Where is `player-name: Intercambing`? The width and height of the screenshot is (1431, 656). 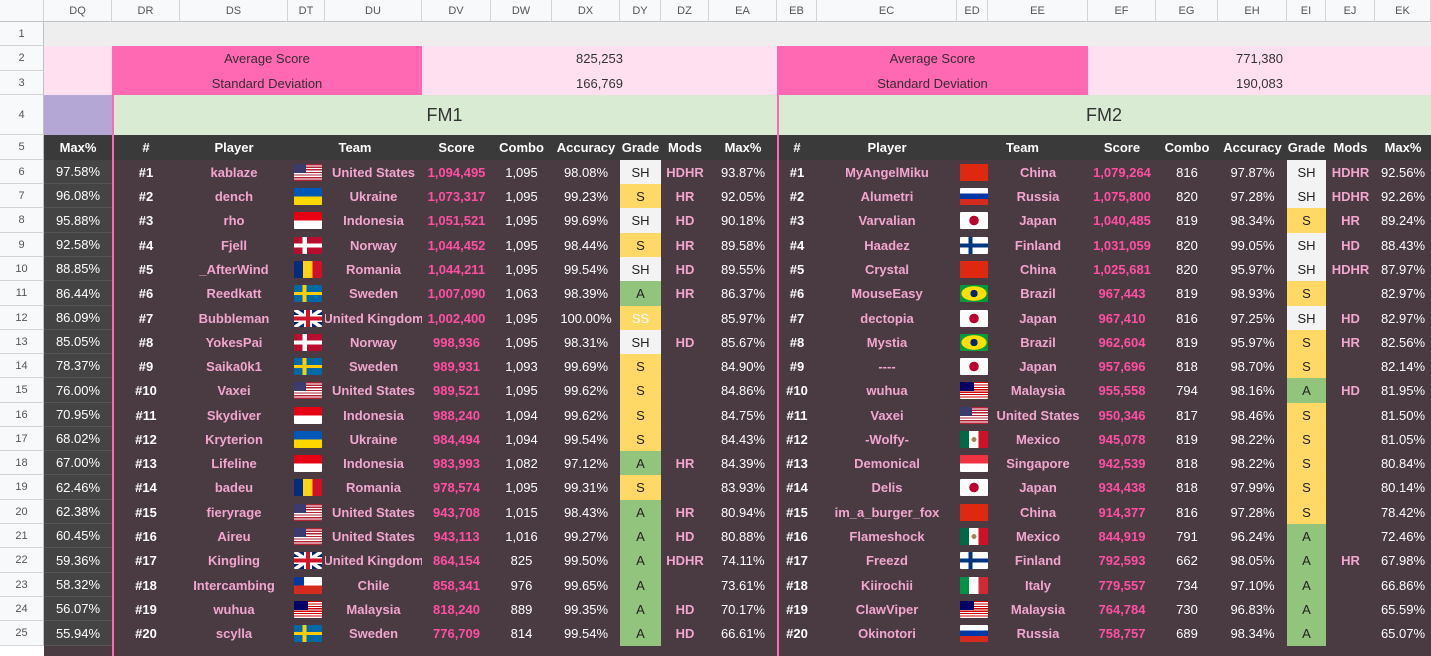
player-name: Intercambing is located at coordinates (234, 585).